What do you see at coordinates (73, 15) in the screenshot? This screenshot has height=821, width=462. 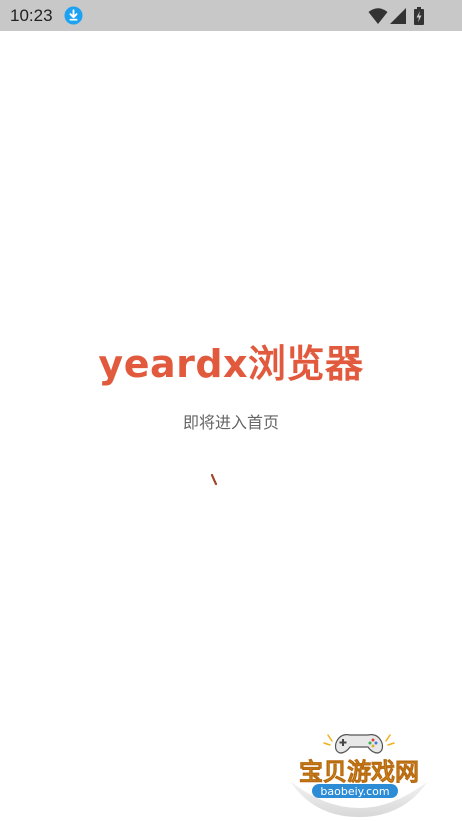 I see `download-icon` at bounding box center [73, 15].